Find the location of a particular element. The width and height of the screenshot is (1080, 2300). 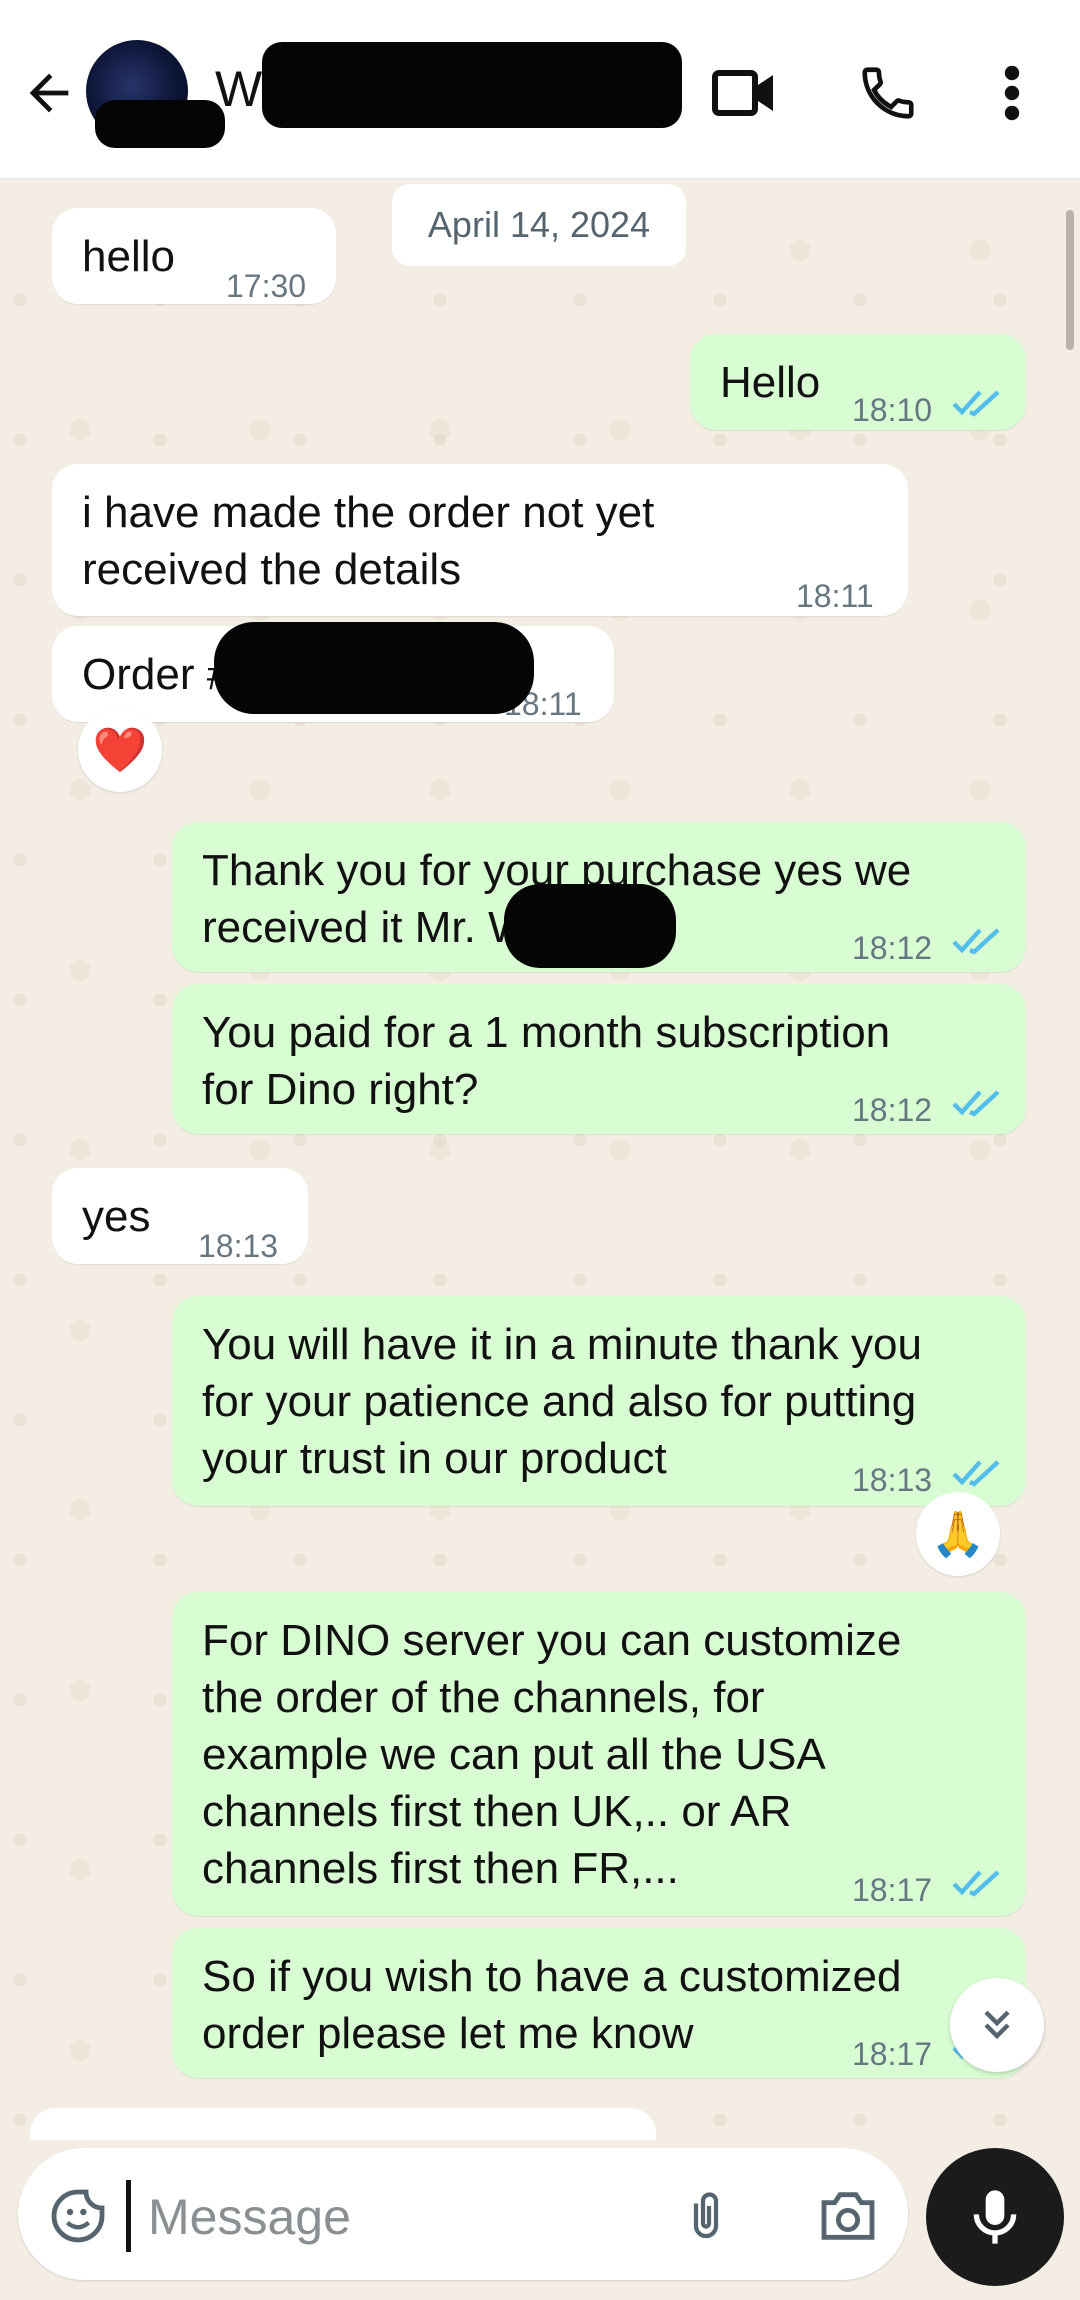

message-text: Hello is located at coordinates (770, 382).